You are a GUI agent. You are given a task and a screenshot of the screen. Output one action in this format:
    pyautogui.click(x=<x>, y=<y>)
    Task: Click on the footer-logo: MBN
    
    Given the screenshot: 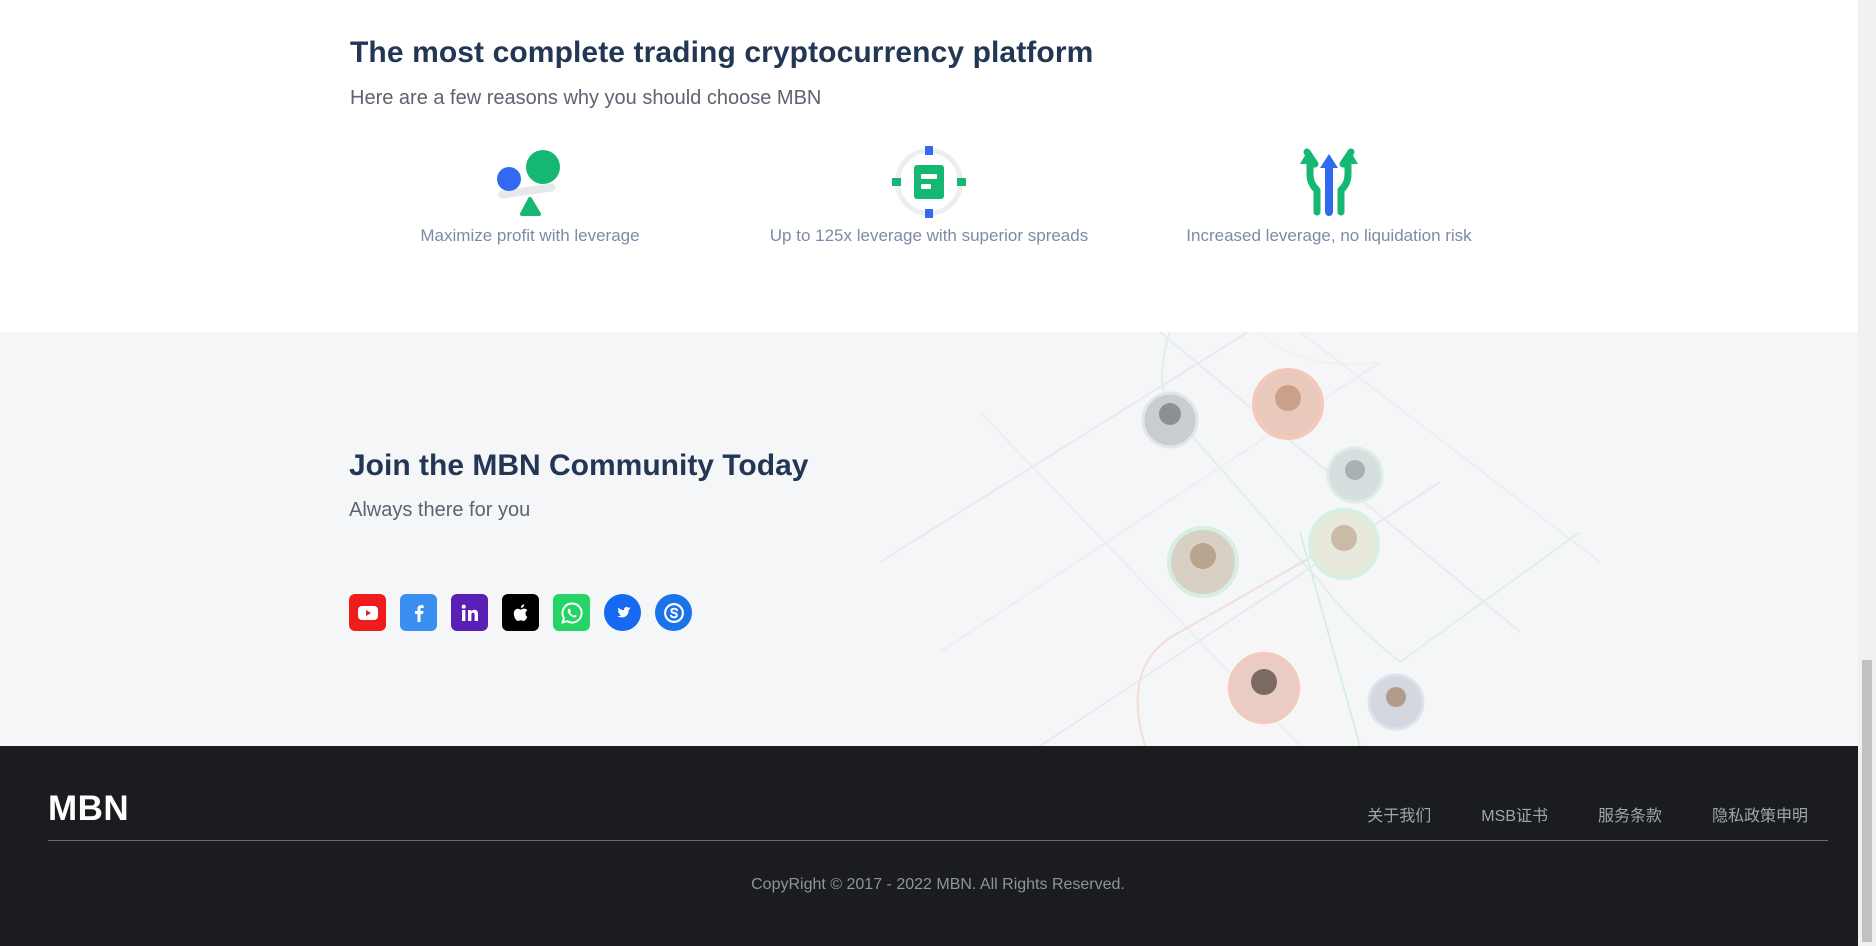 What is the action you would take?
    pyautogui.click(x=88, y=809)
    